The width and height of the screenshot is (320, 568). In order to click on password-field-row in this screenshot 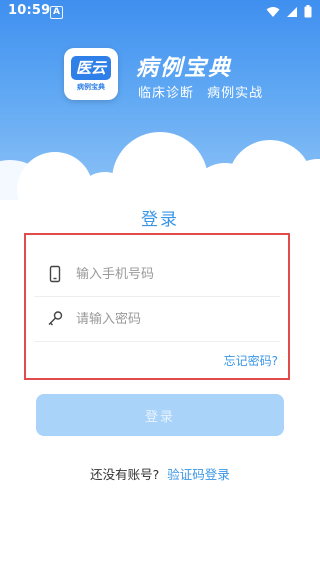, I will do `click(157, 319)`.